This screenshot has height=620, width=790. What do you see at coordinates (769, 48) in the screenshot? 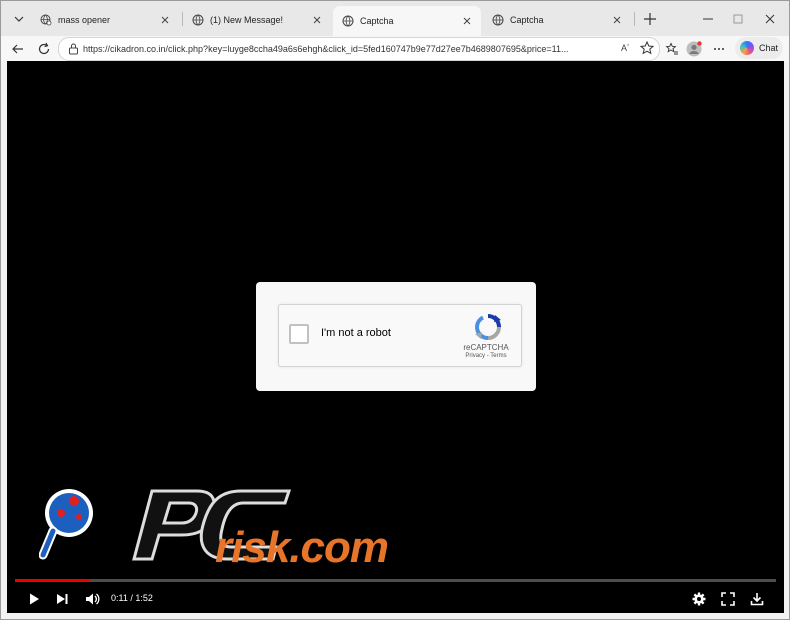
I see `copilot-label: Chat` at bounding box center [769, 48].